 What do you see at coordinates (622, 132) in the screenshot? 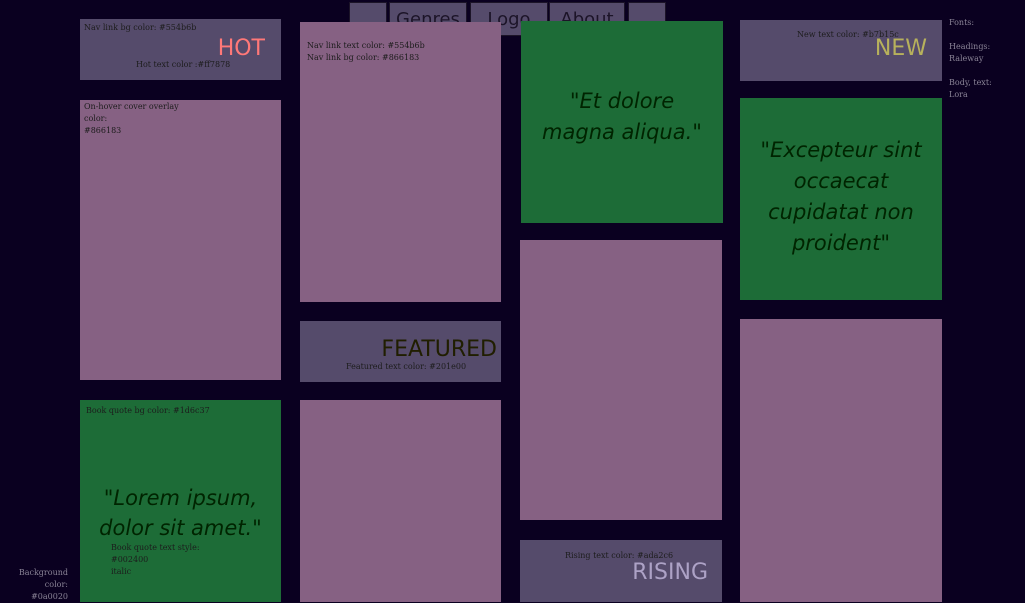
I see `quote-2-line-2: magna aliqua."` at bounding box center [622, 132].